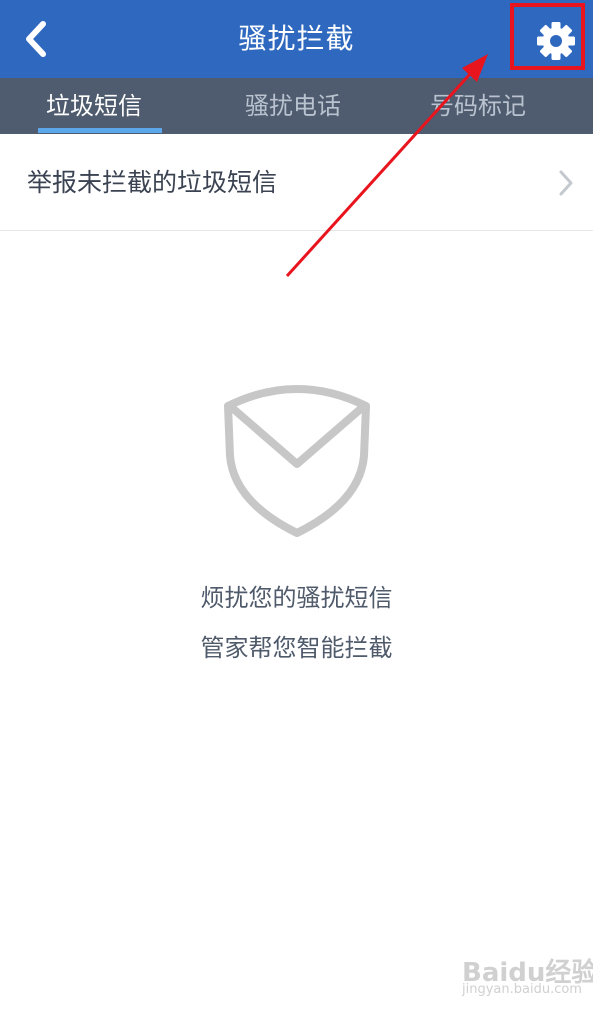 This screenshot has width=593, height=1010. What do you see at coordinates (293, 106) in the screenshot?
I see `tab-harassing-calls: 骚扰电话` at bounding box center [293, 106].